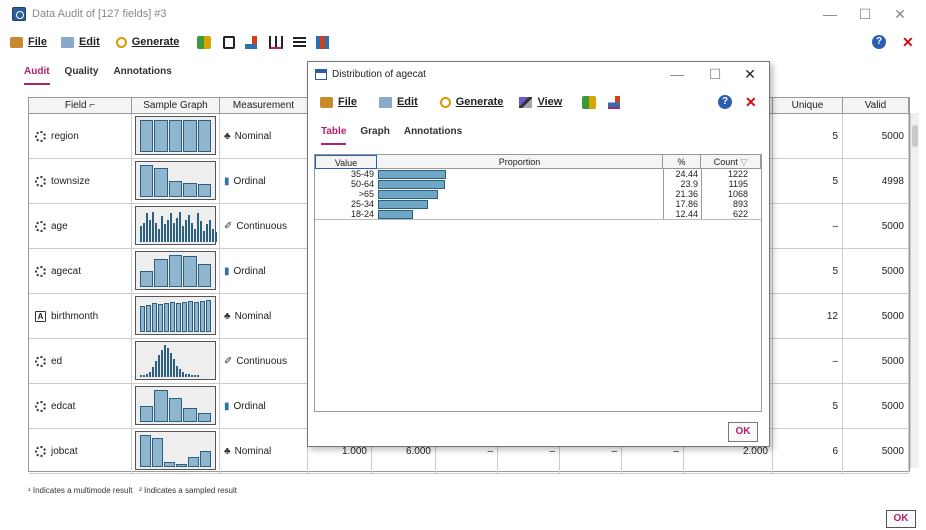  Describe the element at coordinates (538, 214) in the screenshot. I see `table-row: 18-24 12.44 622` at that location.